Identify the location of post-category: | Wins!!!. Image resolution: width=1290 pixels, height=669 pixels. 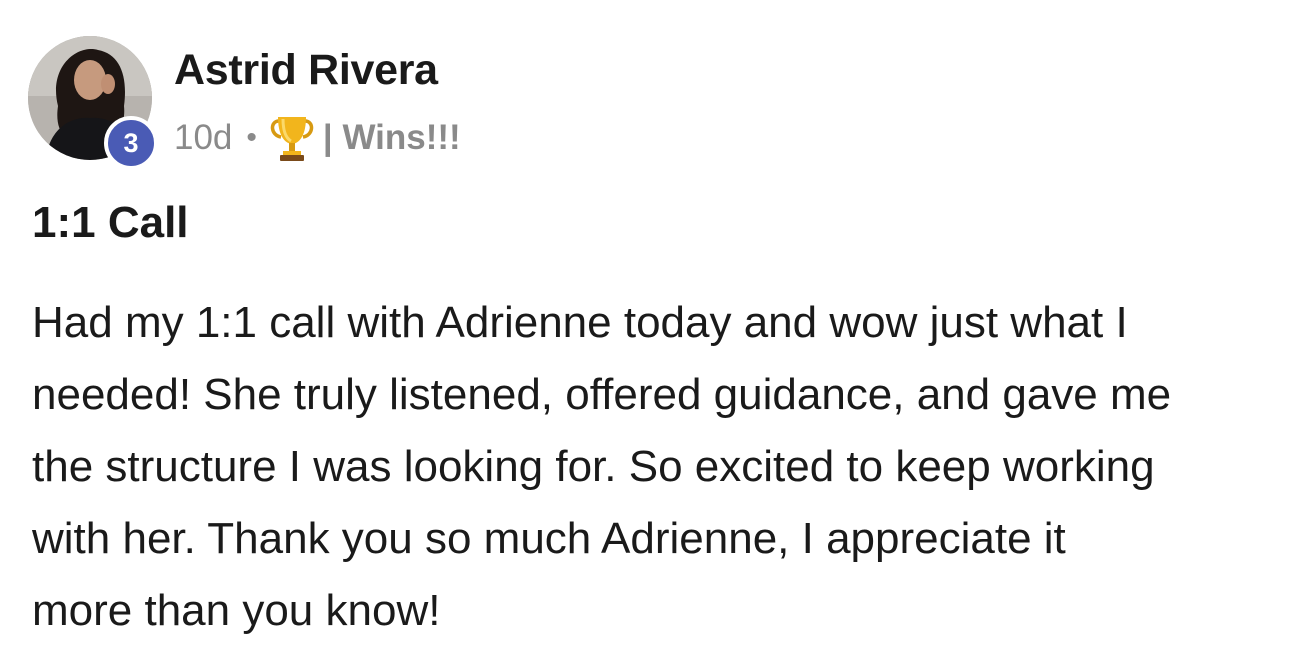
(392, 138).